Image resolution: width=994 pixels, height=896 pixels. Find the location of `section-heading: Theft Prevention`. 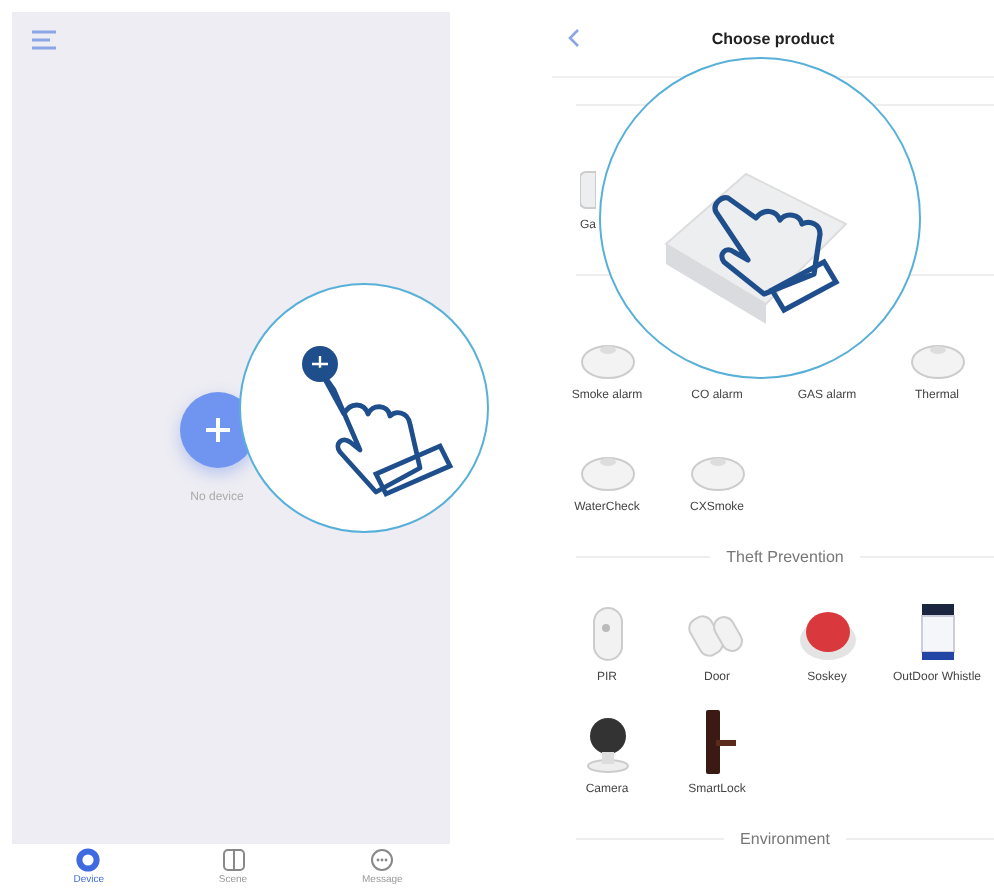

section-heading: Theft Prevention is located at coordinates (785, 557).